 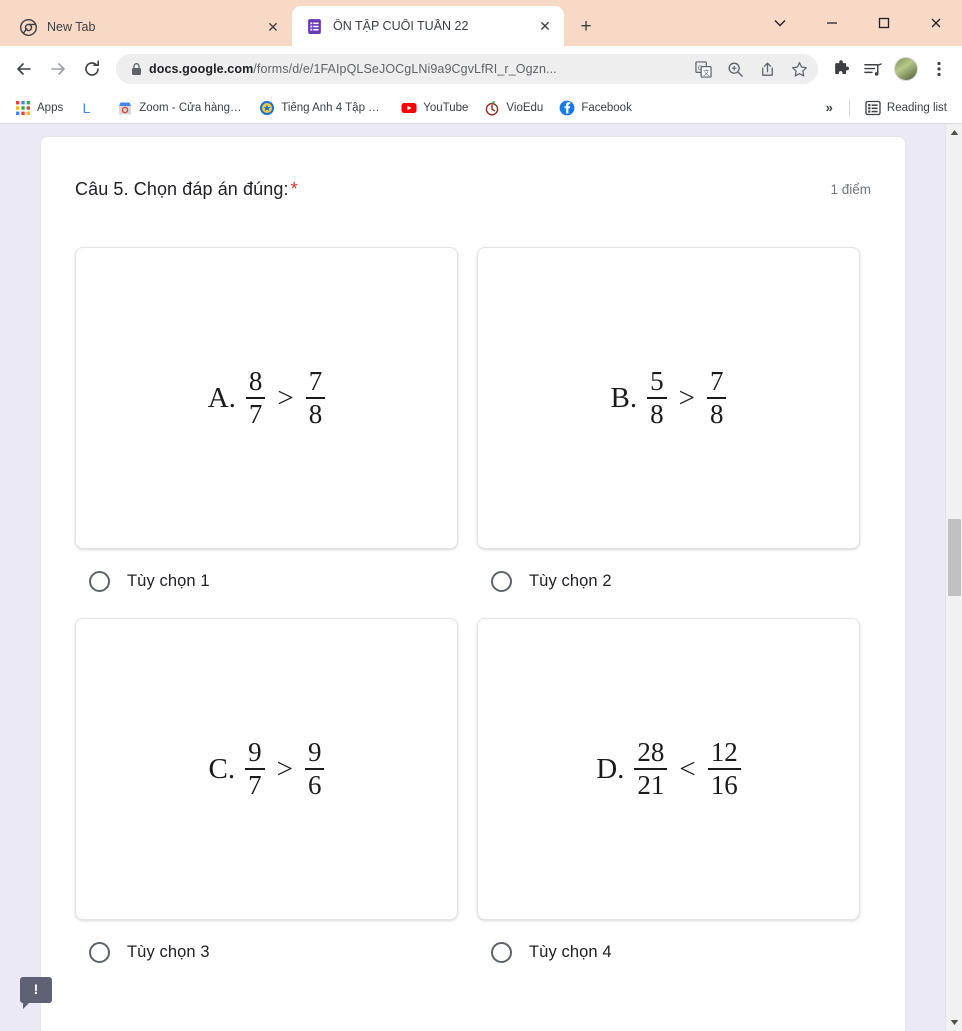 What do you see at coordinates (668, 954) in the screenshot?
I see `option-radio-row-4: Tùy chọn 4` at bounding box center [668, 954].